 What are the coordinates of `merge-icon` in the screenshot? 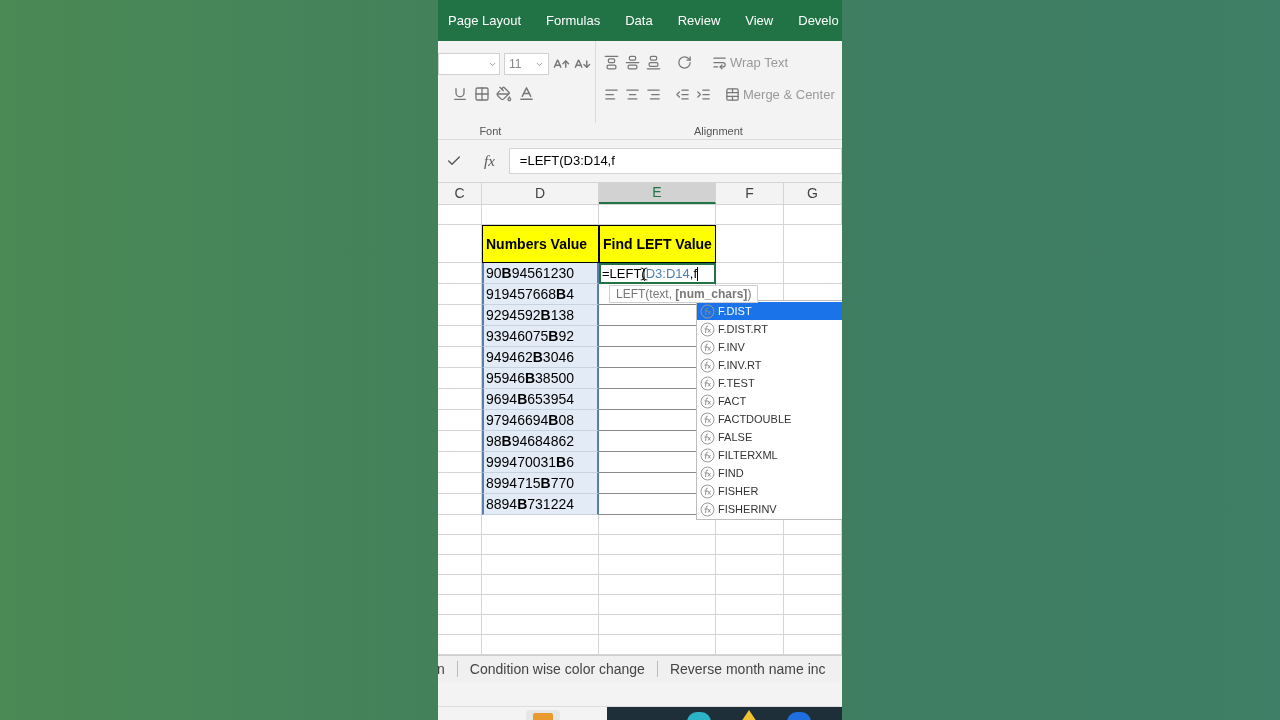 It's located at (732, 94).